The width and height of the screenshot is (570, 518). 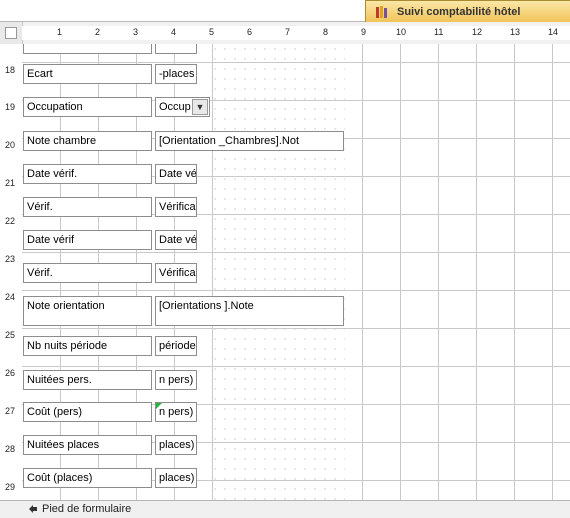 I want to click on ruler-number: 7, so click(x=288, y=32).